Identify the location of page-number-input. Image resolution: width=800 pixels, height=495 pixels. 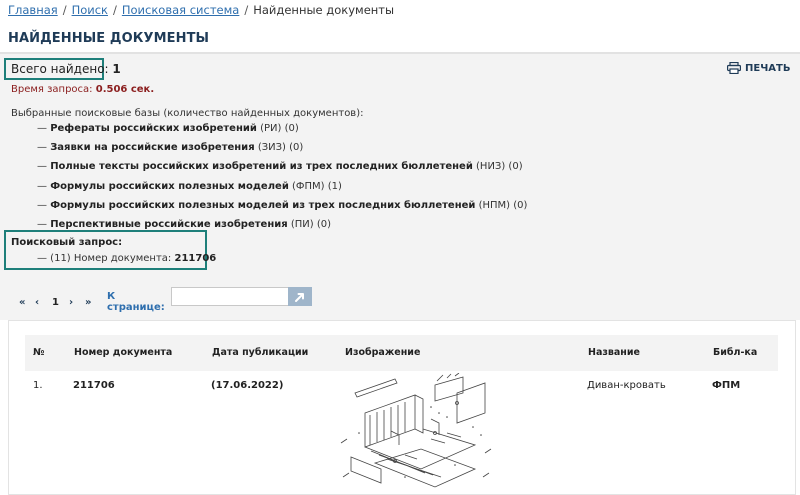
(230, 296).